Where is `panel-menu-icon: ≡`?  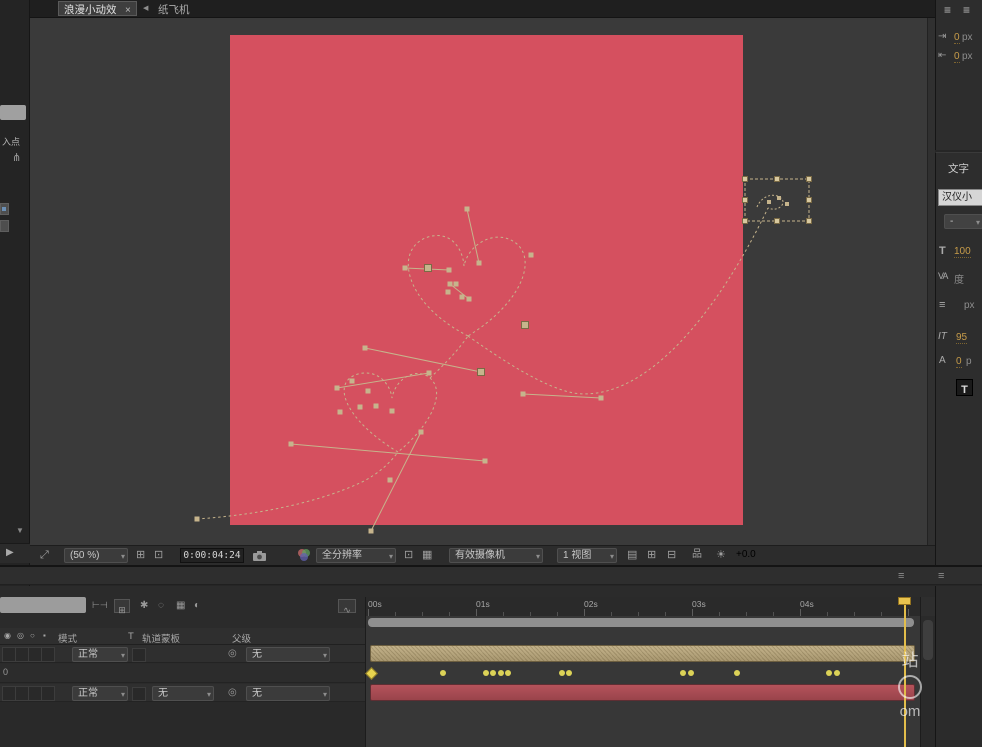
panel-menu-icon: ≡ is located at coordinates (941, 576).